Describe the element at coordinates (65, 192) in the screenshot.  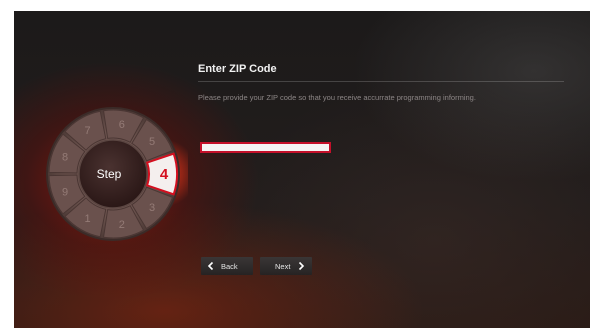
I see `step-number-9: 9` at that location.